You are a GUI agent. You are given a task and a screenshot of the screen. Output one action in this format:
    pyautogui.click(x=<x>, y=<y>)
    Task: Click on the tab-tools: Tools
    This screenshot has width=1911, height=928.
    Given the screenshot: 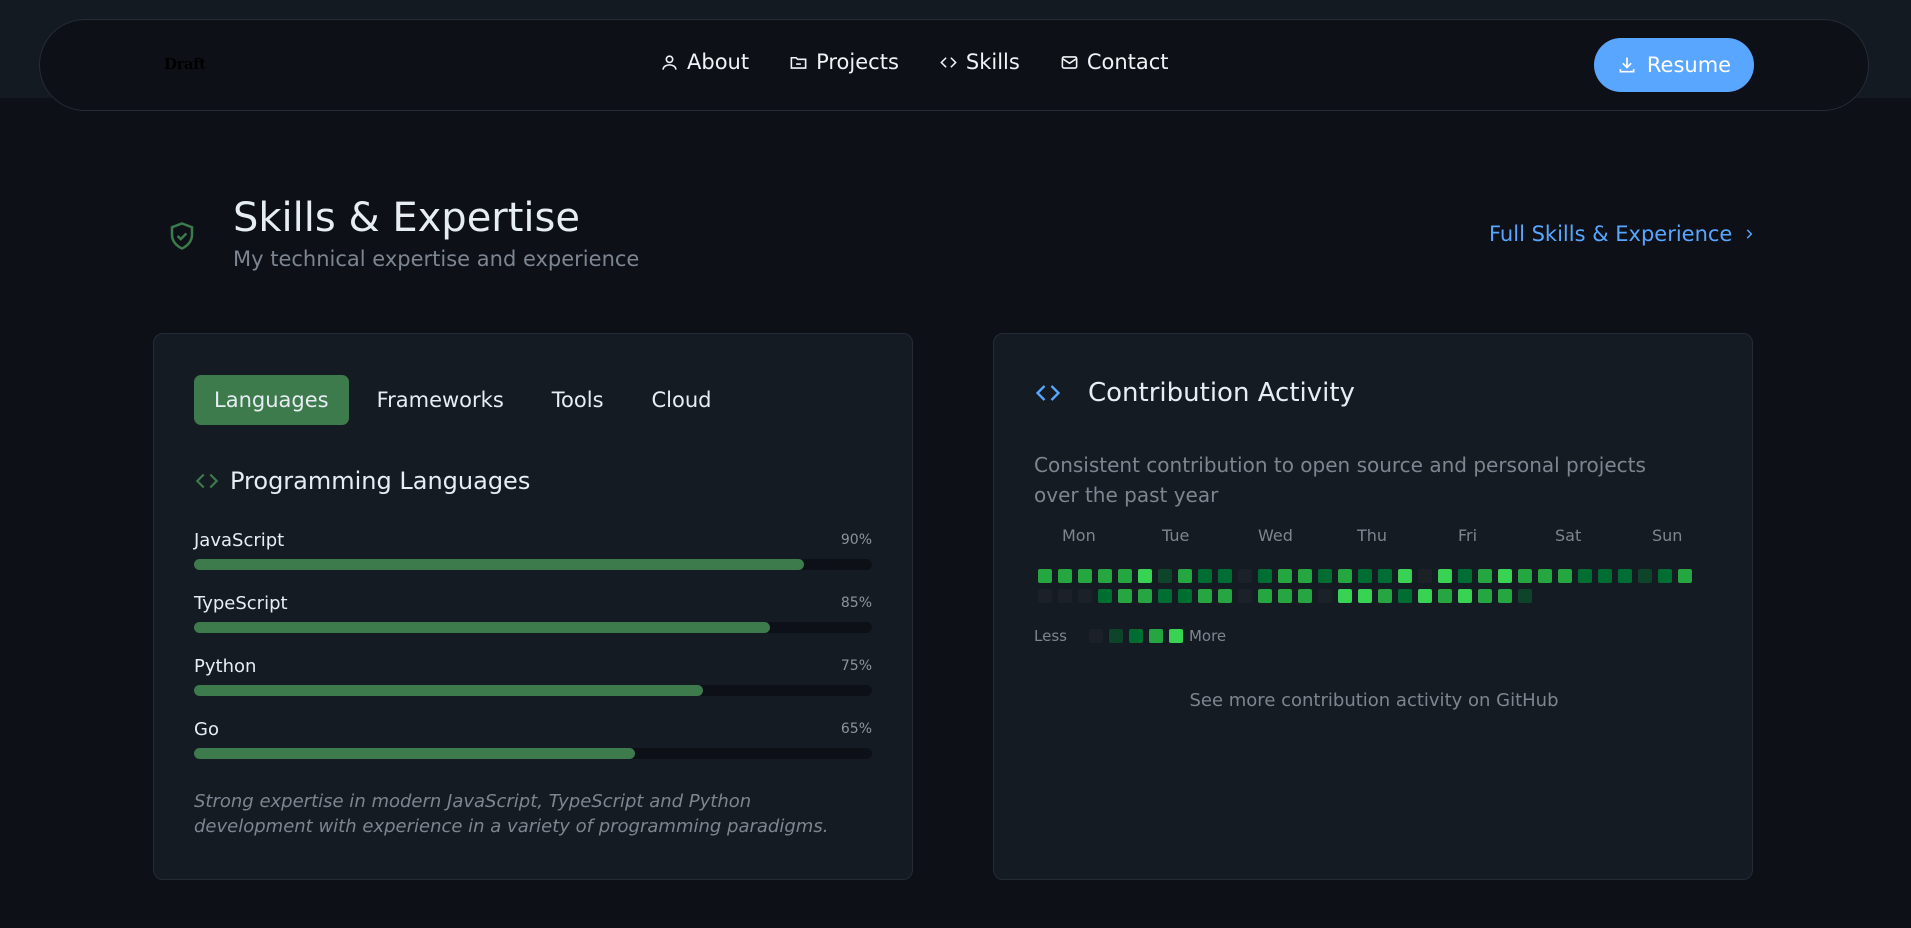 What is the action you would take?
    pyautogui.click(x=578, y=400)
    